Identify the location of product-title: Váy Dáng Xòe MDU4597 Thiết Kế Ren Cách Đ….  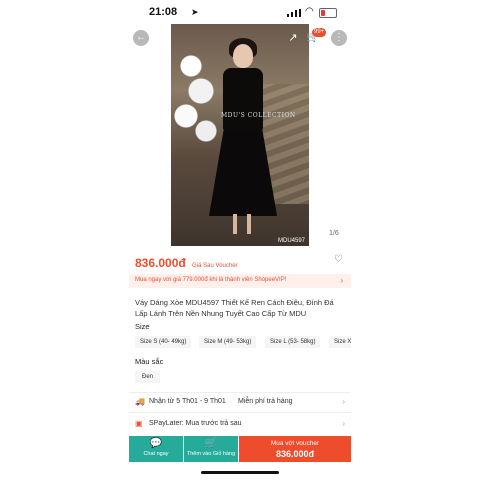
(234, 308).